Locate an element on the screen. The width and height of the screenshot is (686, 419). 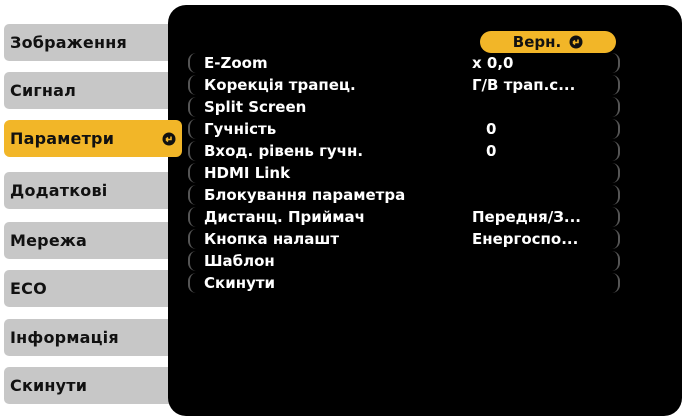
tab-label: Додаткові is located at coordinates (59, 190).